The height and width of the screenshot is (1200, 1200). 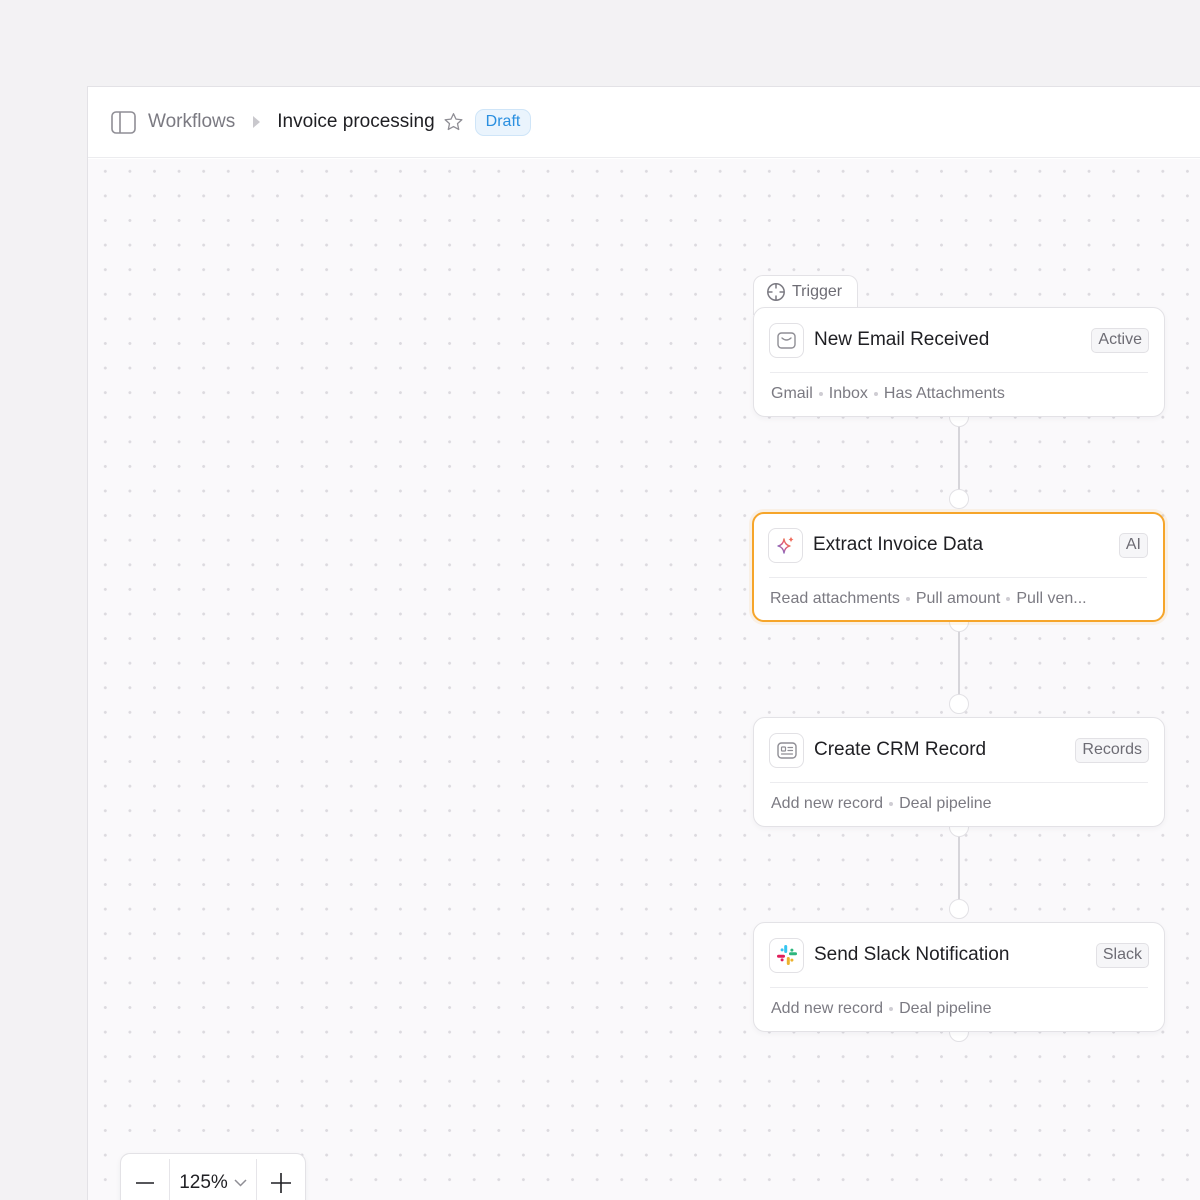 What do you see at coordinates (1120, 340) in the screenshot?
I see `node-tag: Active` at bounding box center [1120, 340].